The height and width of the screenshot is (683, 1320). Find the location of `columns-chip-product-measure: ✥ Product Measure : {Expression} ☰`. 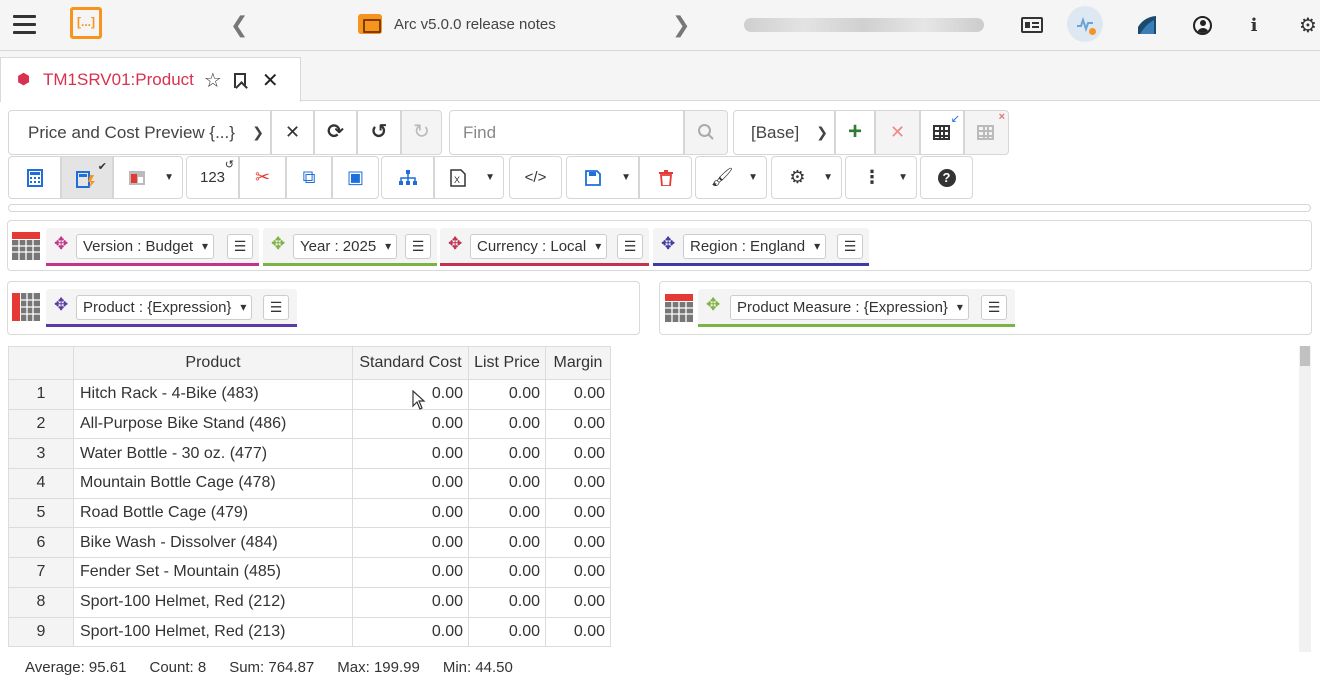

columns-chip-product-measure: ✥ Product Measure : {Expression} ☰ is located at coordinates (856, 308).